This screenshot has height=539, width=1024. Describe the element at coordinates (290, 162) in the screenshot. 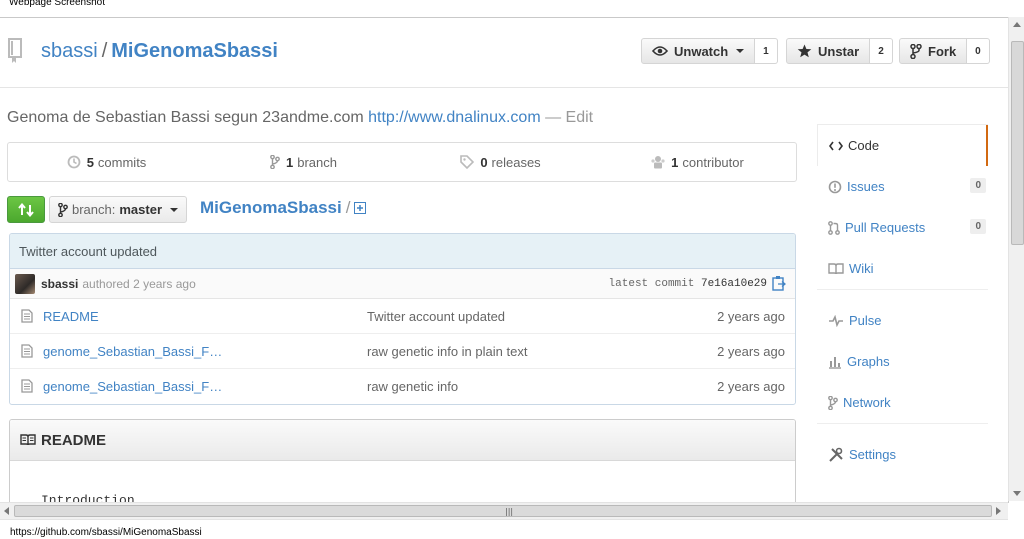

I see `branches-count: 1` at that location.